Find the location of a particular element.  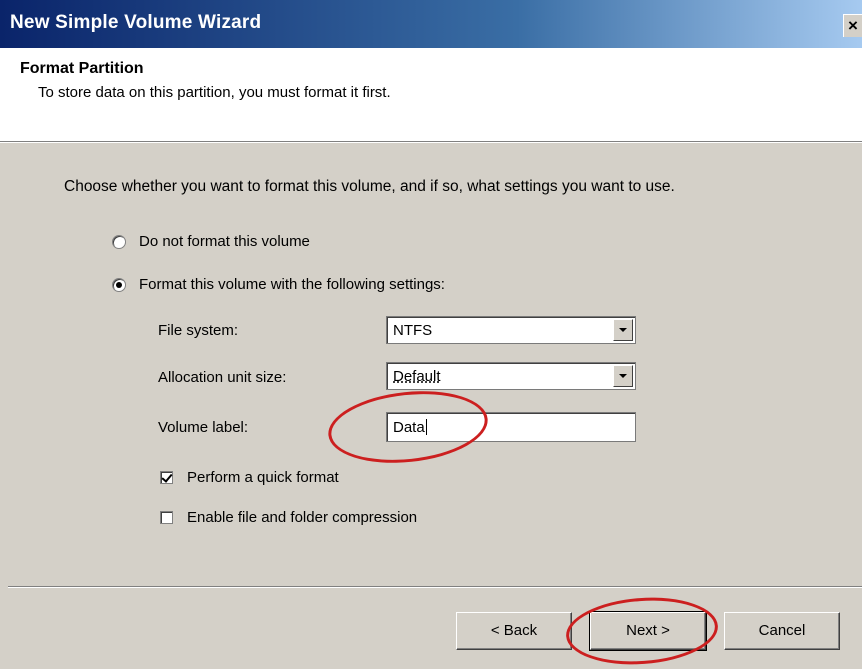

radio-label-do-not-format: Do not format this volume is located at coordinates (224, 241).